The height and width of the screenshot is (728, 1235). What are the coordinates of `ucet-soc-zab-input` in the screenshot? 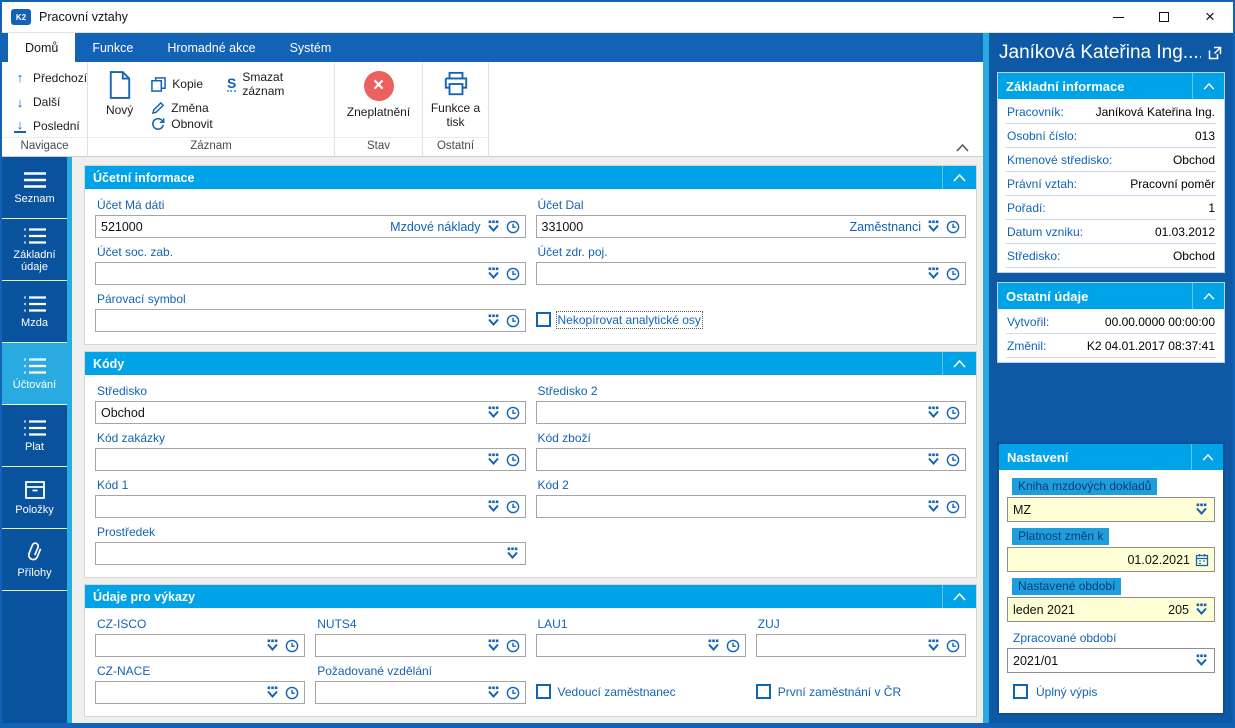 It's located at (310, 273).